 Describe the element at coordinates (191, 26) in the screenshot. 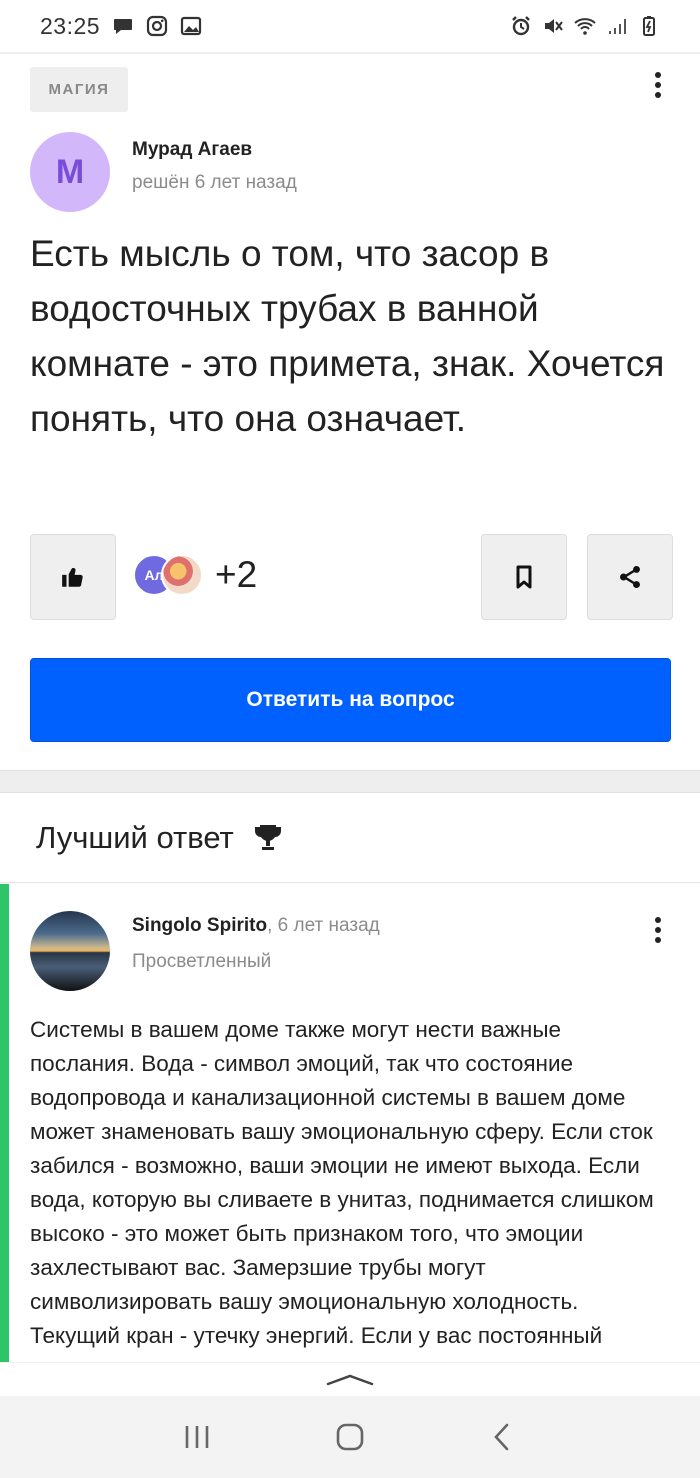

I see `gallery-icon` at that location.